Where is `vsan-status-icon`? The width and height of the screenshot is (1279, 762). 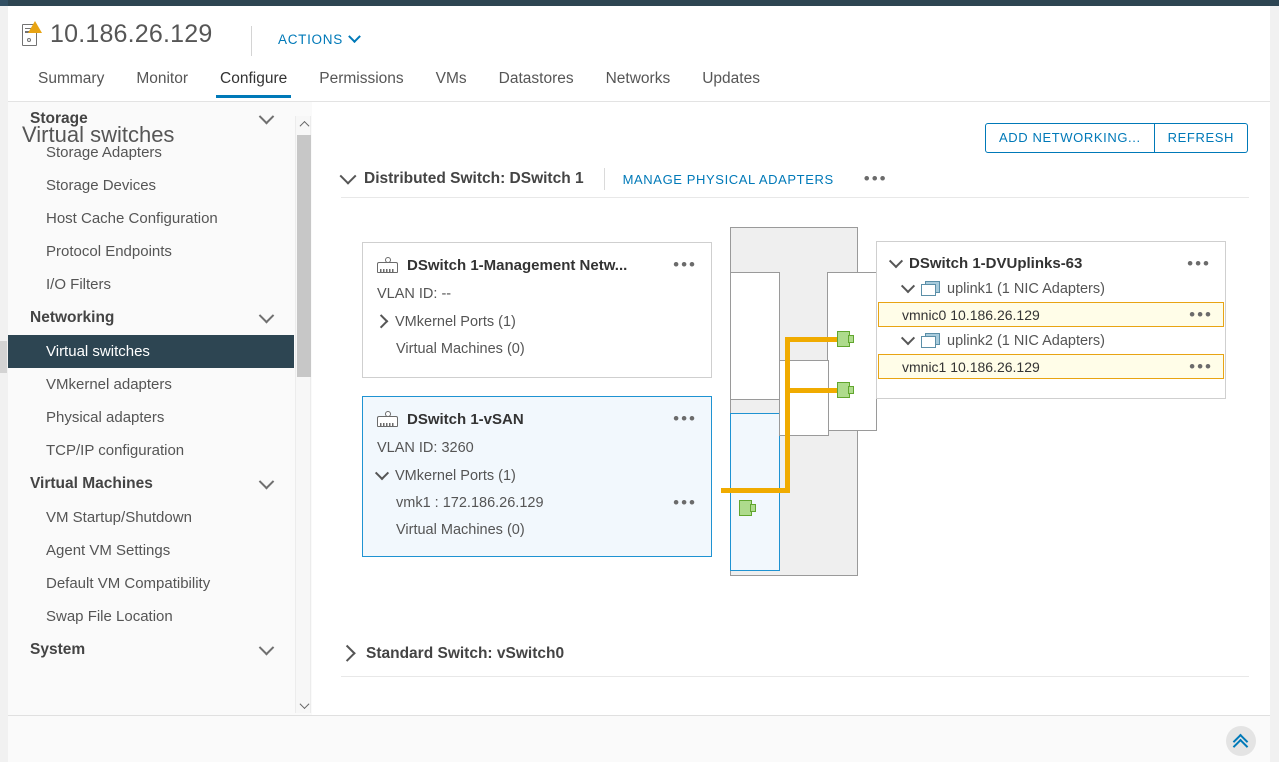 vsan-status-icon is located at coordinates (747, 508).